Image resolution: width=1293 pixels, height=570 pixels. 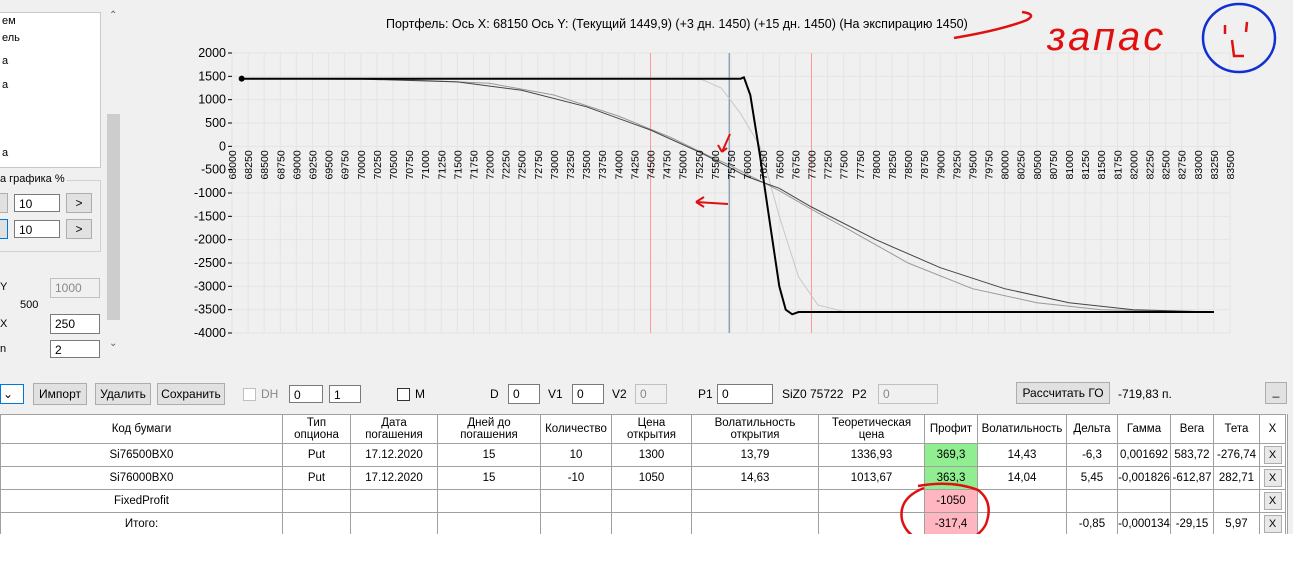 I want to click on column-header: Вега, so click(x=1192, y=429).